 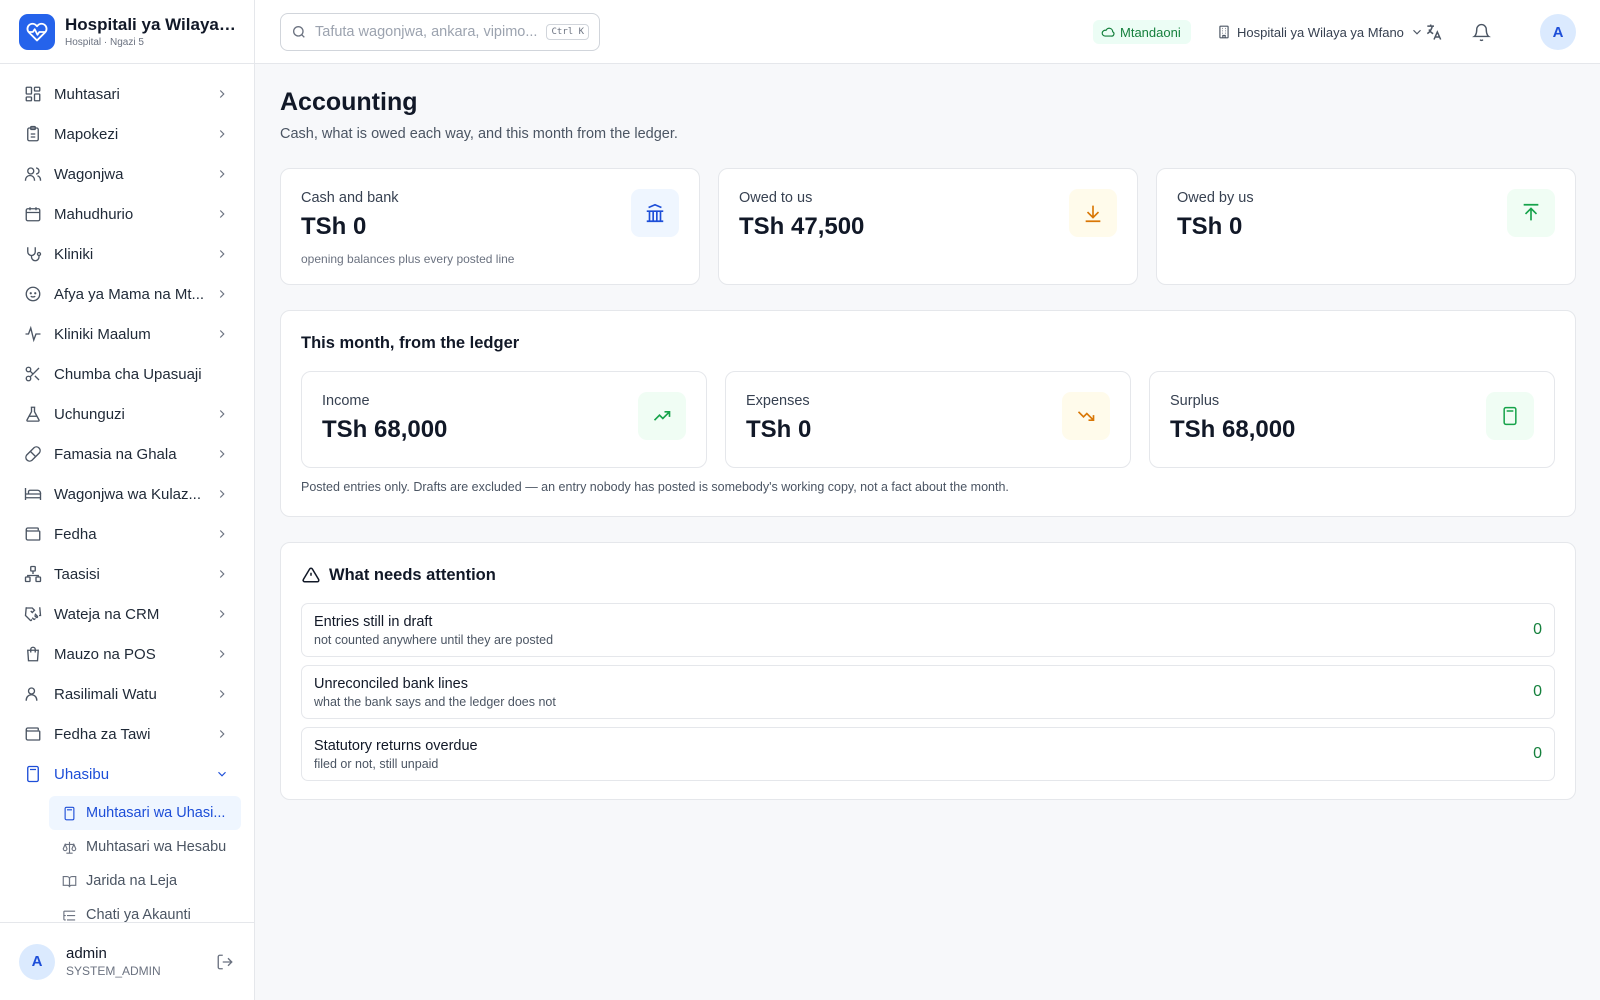 What do you see at coordinates (299, 32) in the screenshot?
I see `search-icon` at bounding box center [299, 32].